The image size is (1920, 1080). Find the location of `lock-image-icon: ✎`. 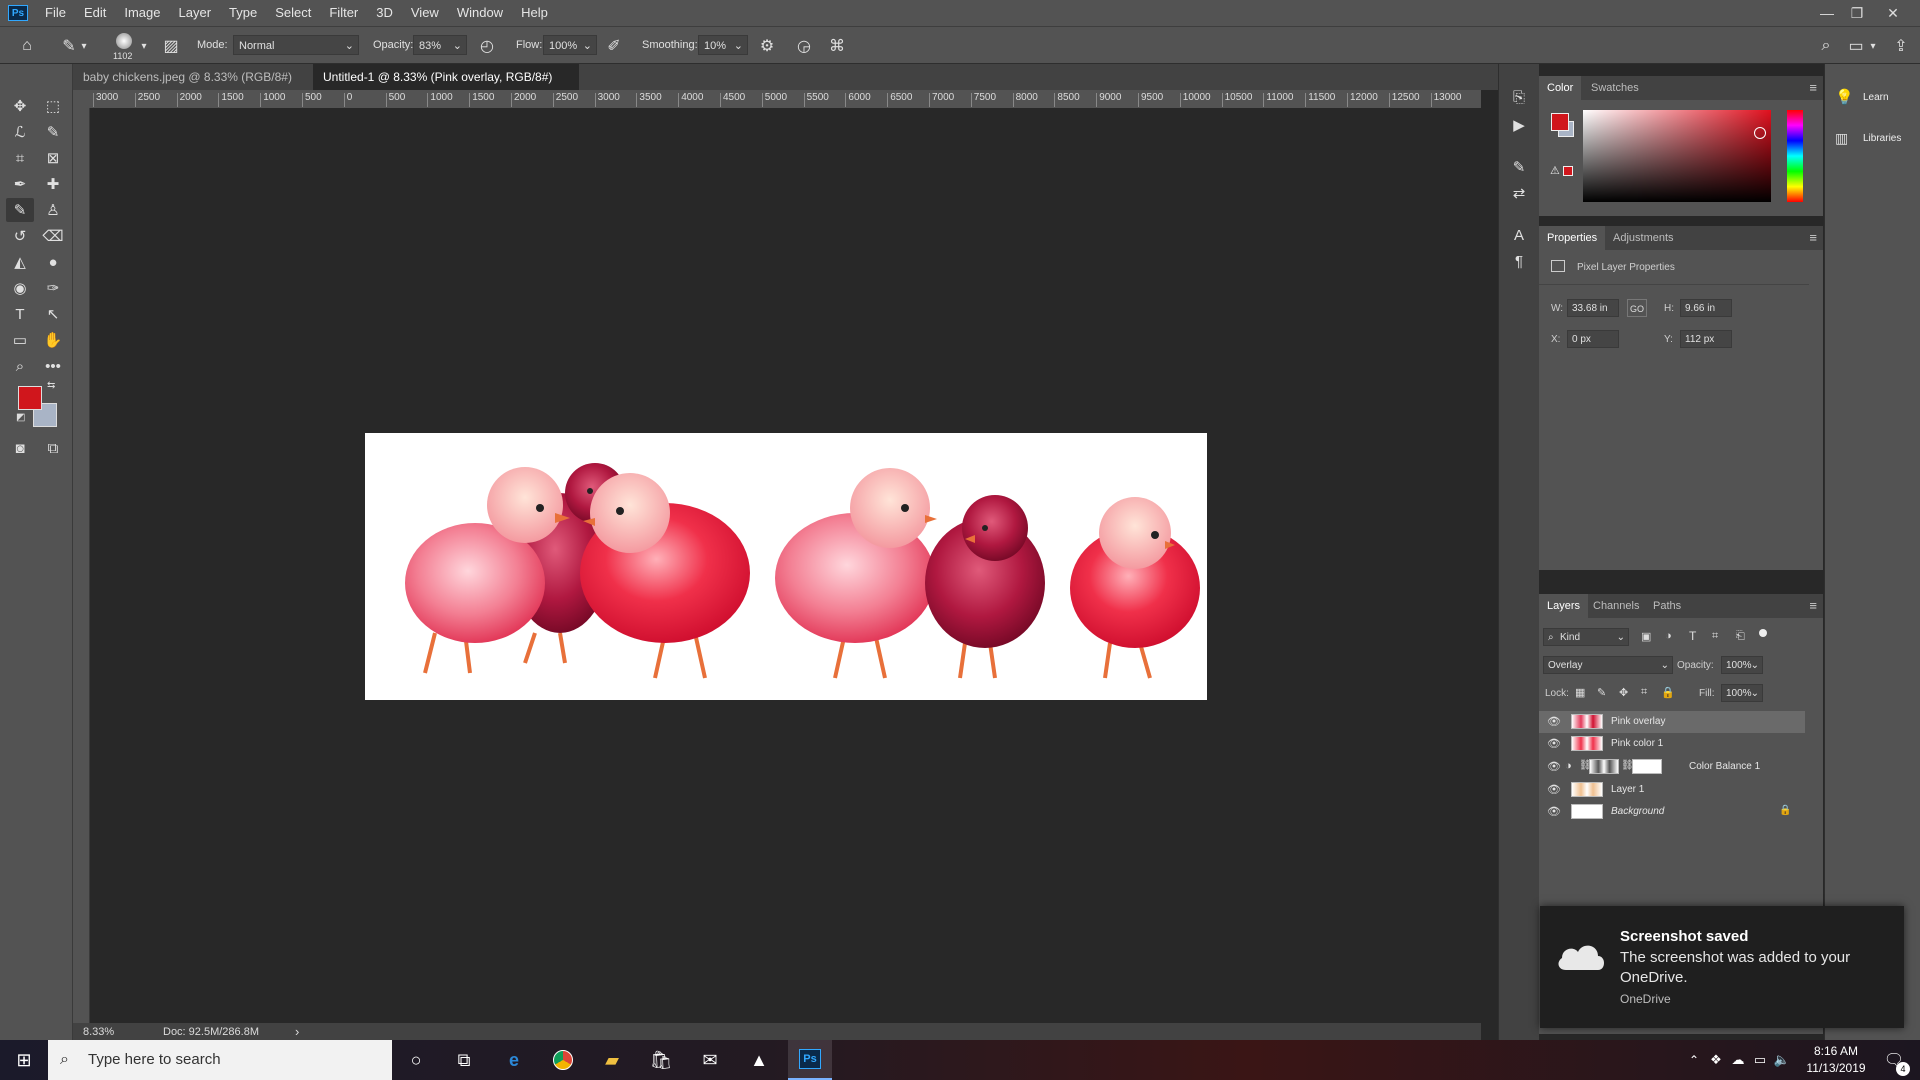

lock-image-icon: ✎ is located at coordinates (1601, 692).